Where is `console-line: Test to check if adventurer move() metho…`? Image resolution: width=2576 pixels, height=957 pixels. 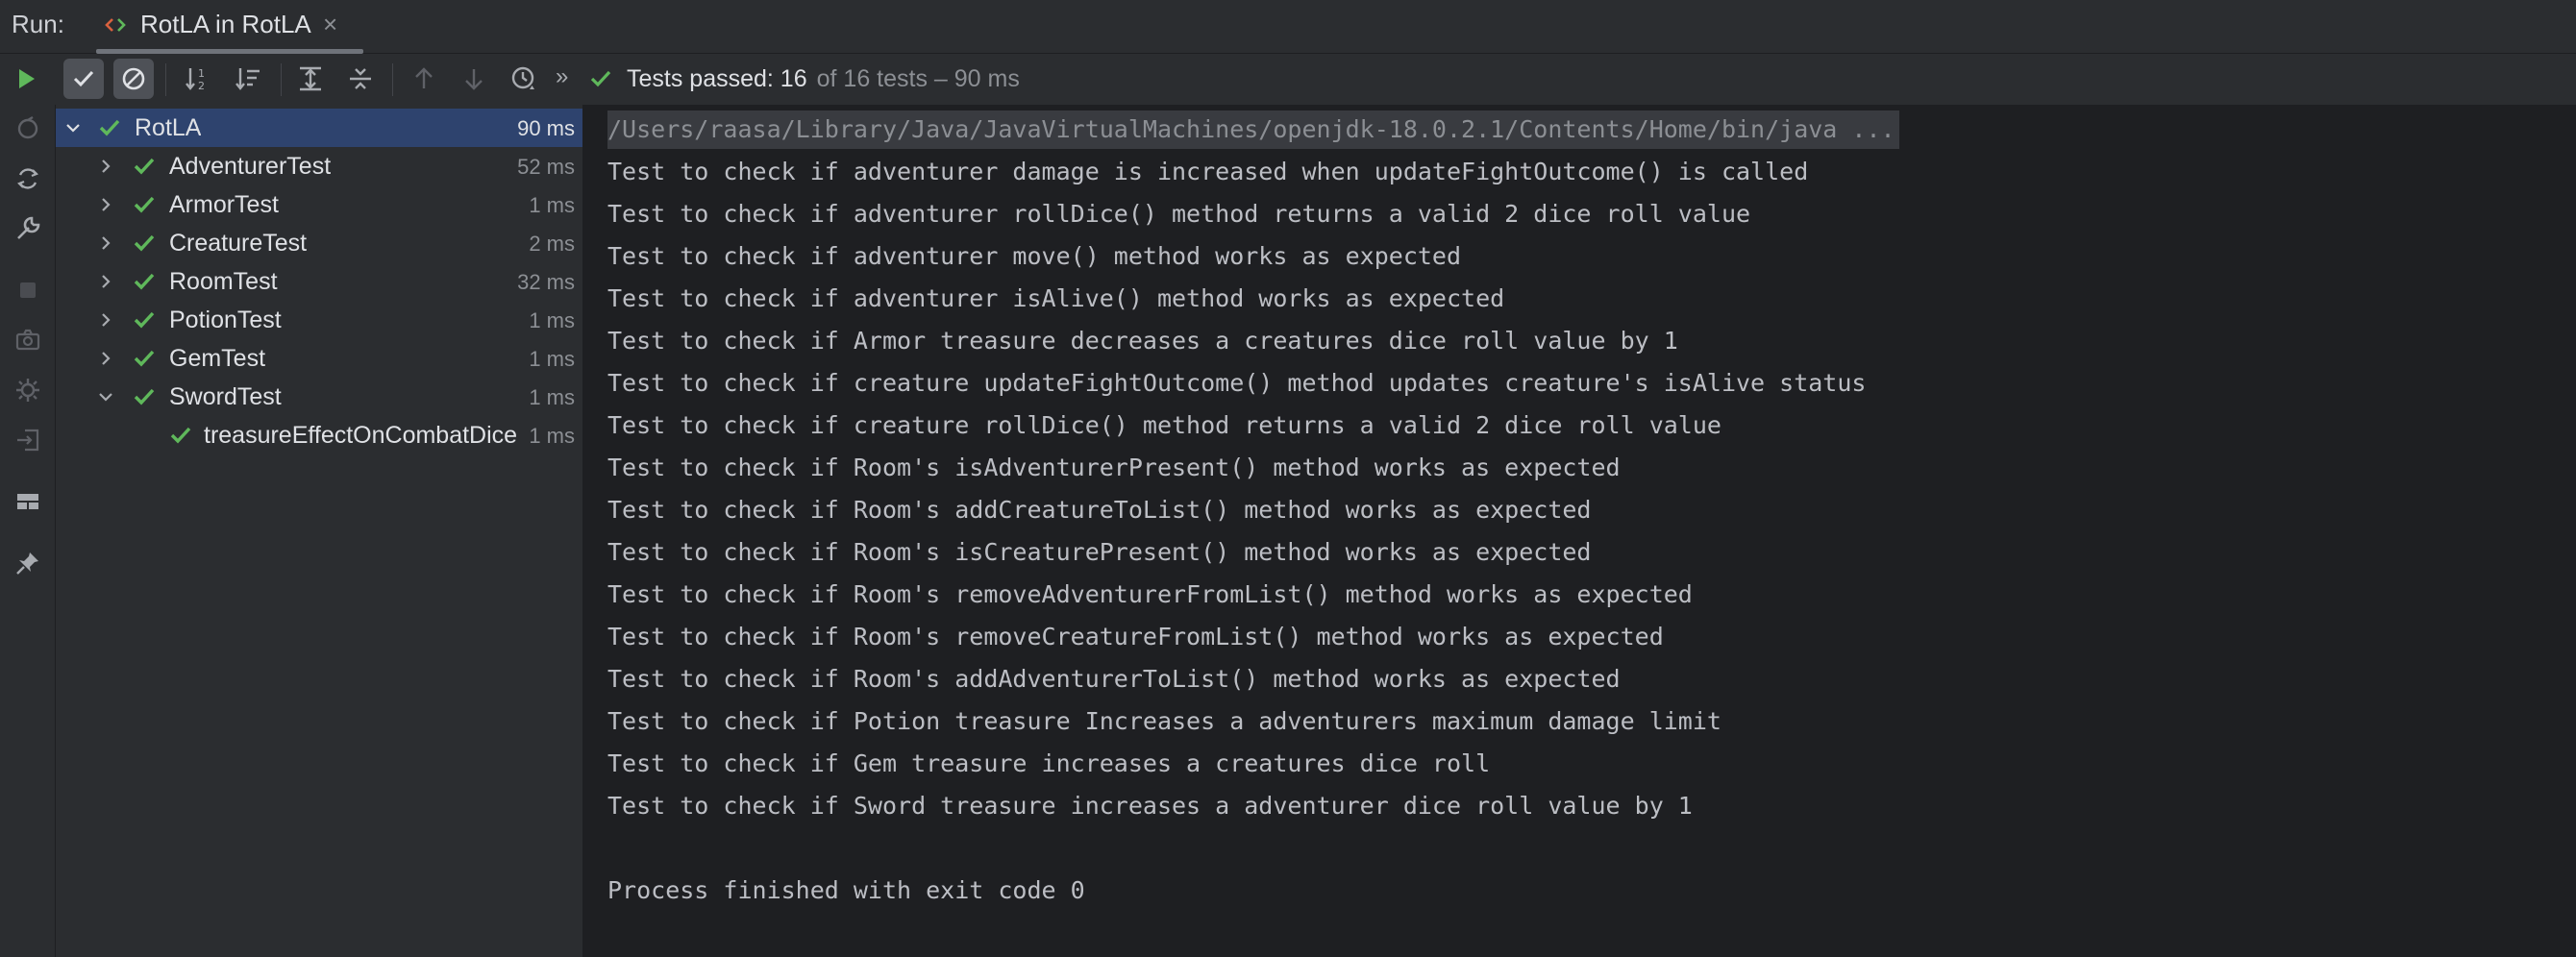 console-line: Test to check if adventurer move() metho… is located at coordinates (1034, 256).